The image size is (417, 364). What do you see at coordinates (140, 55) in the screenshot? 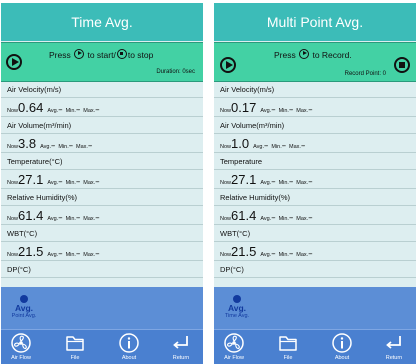
I see `instruction-after: to stop` at bounding box center [140, 55].